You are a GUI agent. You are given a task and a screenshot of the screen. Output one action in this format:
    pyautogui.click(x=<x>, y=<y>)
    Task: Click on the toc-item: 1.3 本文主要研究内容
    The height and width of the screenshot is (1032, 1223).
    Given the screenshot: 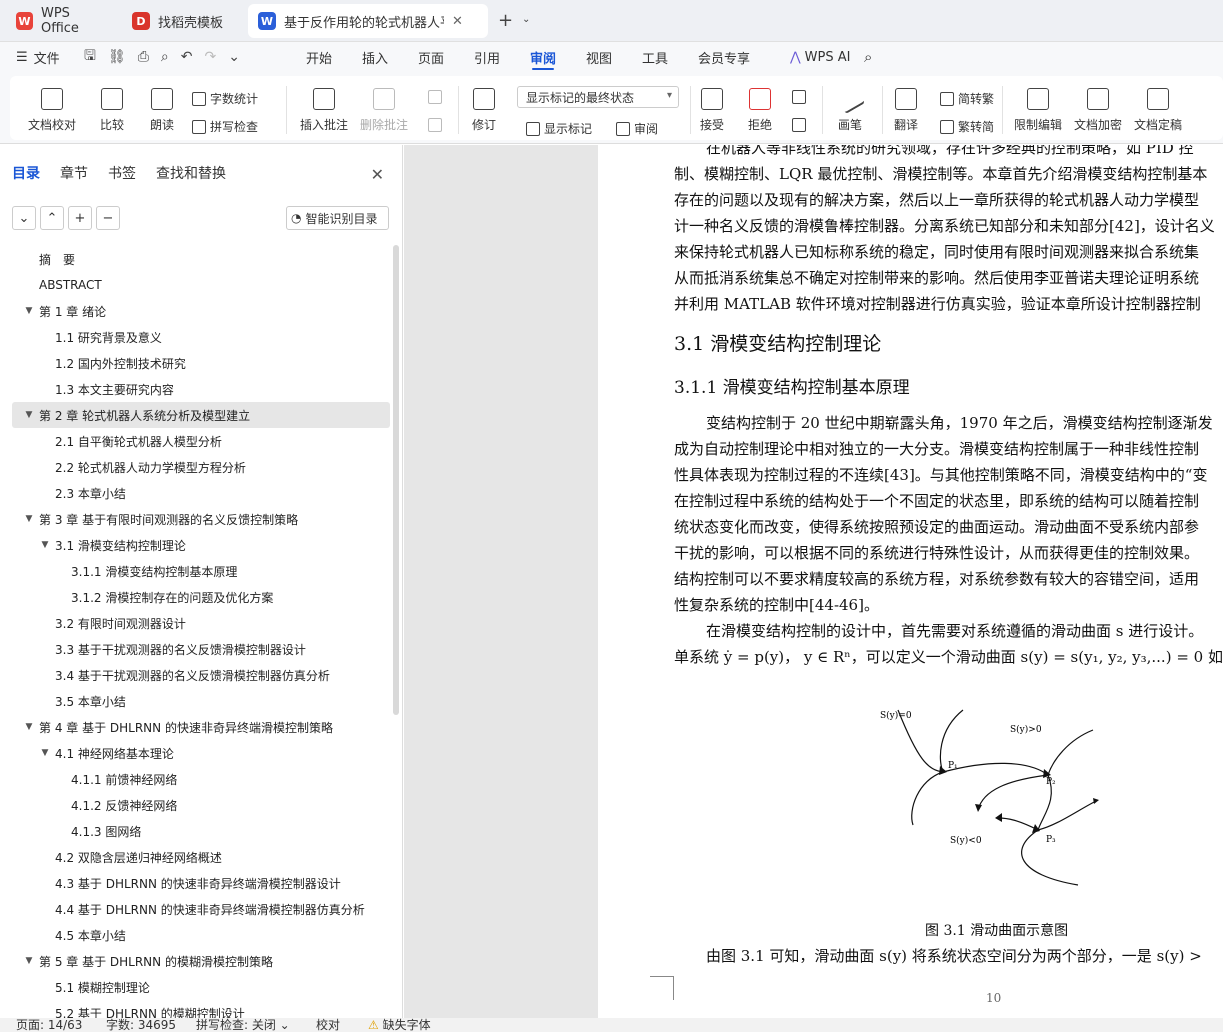 What is the action you would take?
    pyautogui.click(x=201, y=389)
    